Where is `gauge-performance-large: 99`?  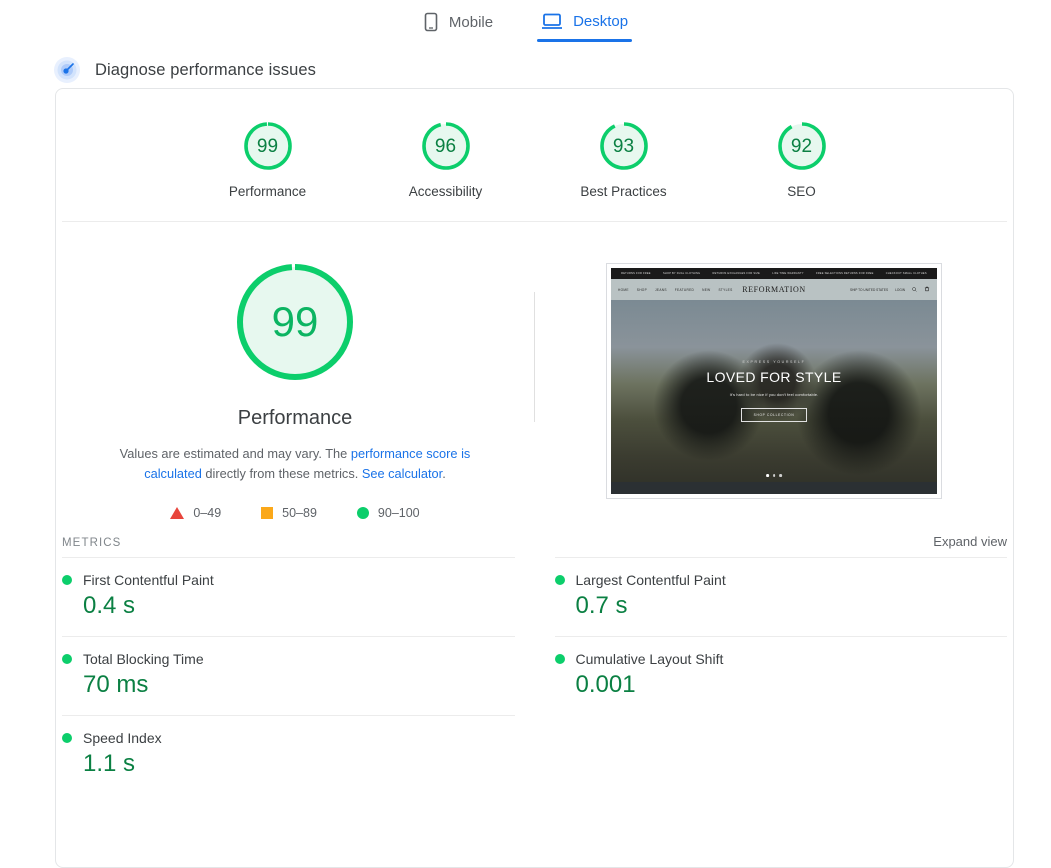 gauge-performance-large: 99 is located at coordinates (295, 321).